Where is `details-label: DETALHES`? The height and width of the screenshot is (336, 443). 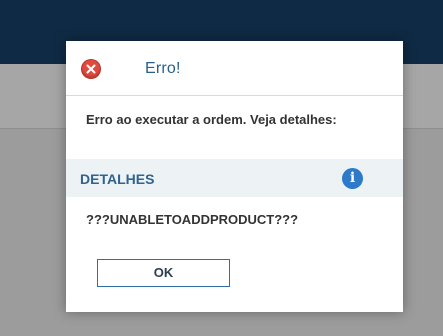
details-label: DETALHES is located at coordinates (117, 179).